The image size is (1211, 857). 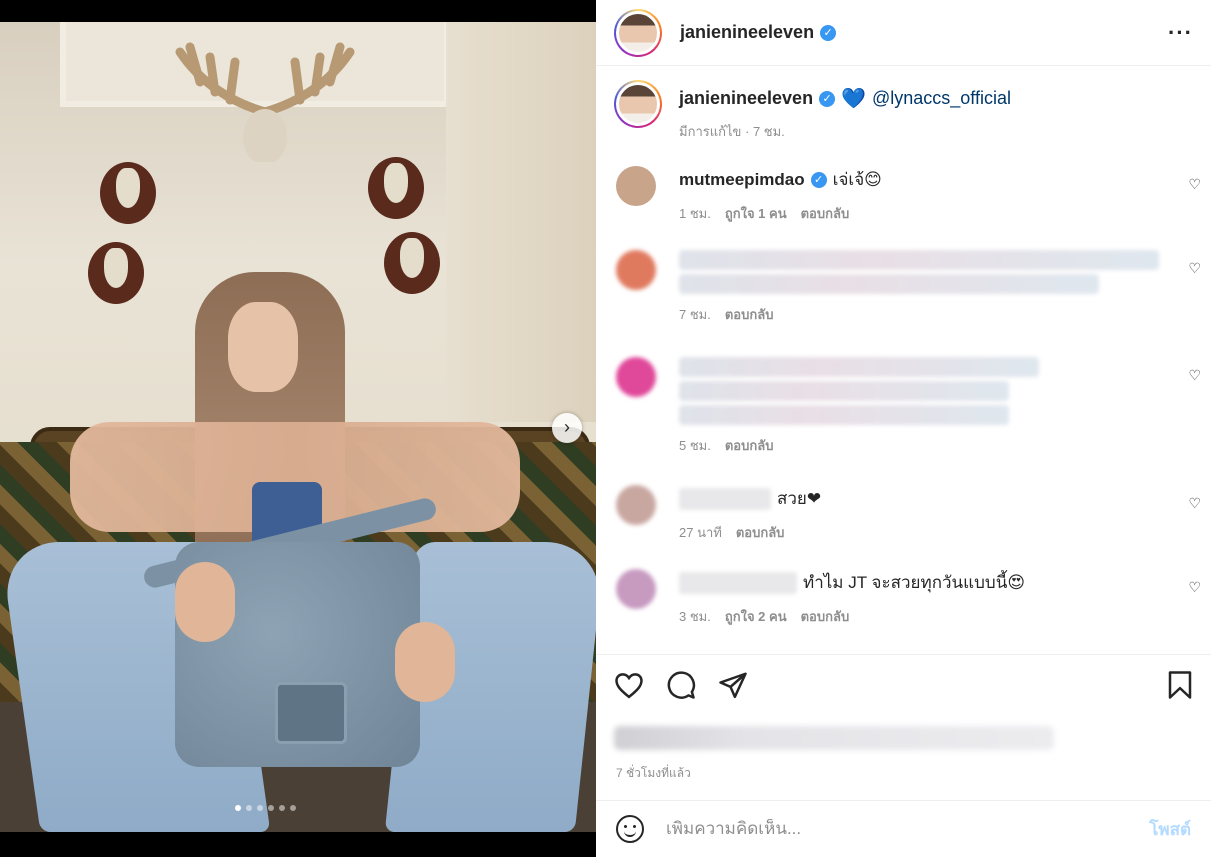 I want to click on comment-likes: ถูกใจ 2 คน, so click(x=756, y=616).